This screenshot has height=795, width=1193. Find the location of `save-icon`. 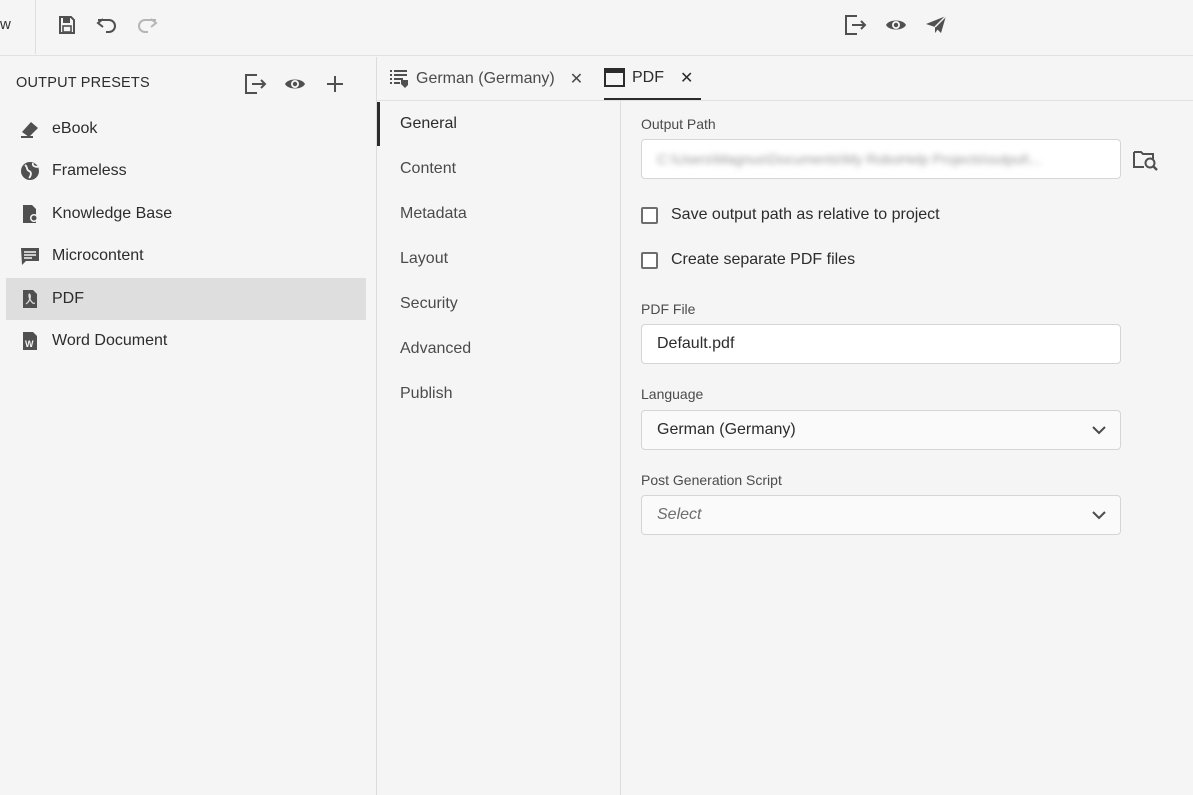

save-icon is located at coordinates (67, 25).